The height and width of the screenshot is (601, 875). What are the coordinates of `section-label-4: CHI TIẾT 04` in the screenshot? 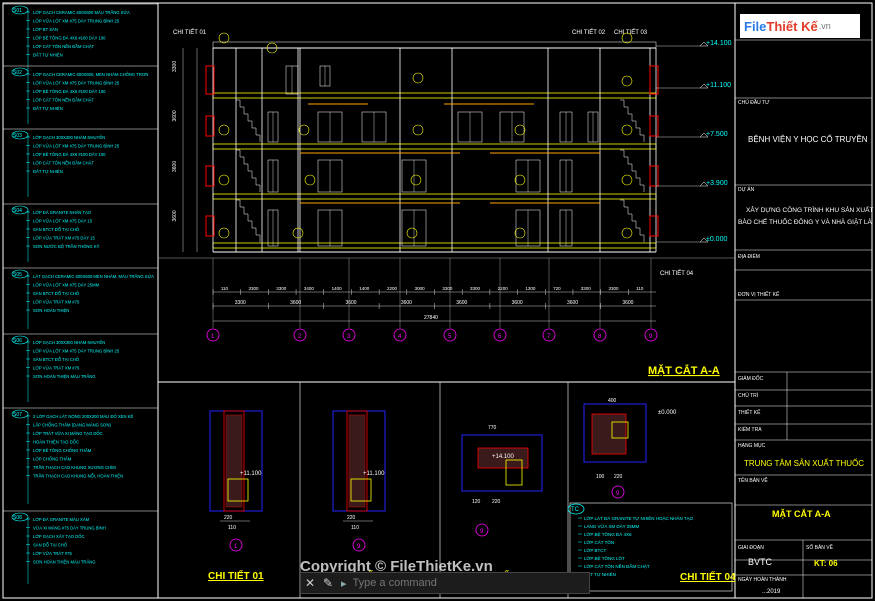 It's located at (677, 273).